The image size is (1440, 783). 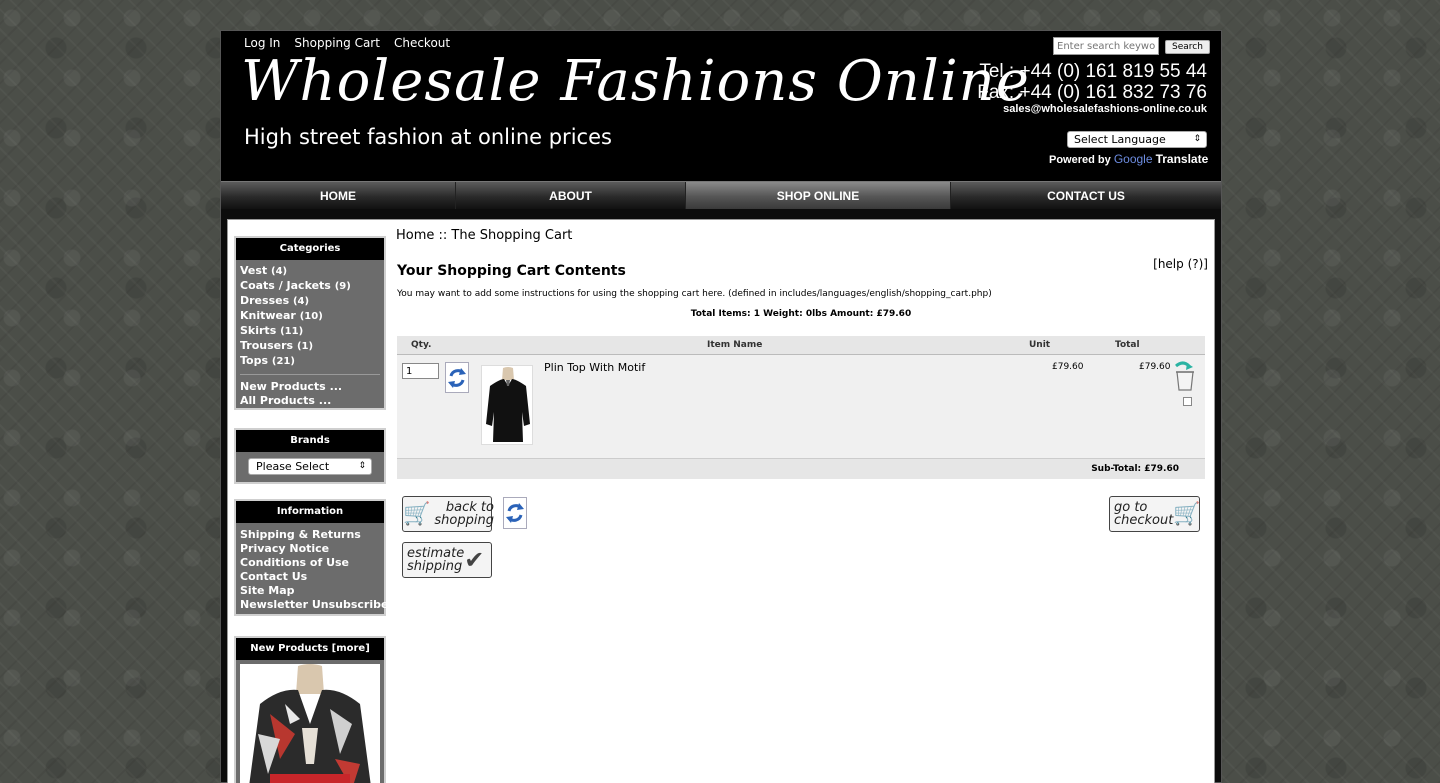 What do you see at coordinates (310, 301) in the screenshot?
I see `category-dresses: Dresses (4)` at bounding box center [310, 301].